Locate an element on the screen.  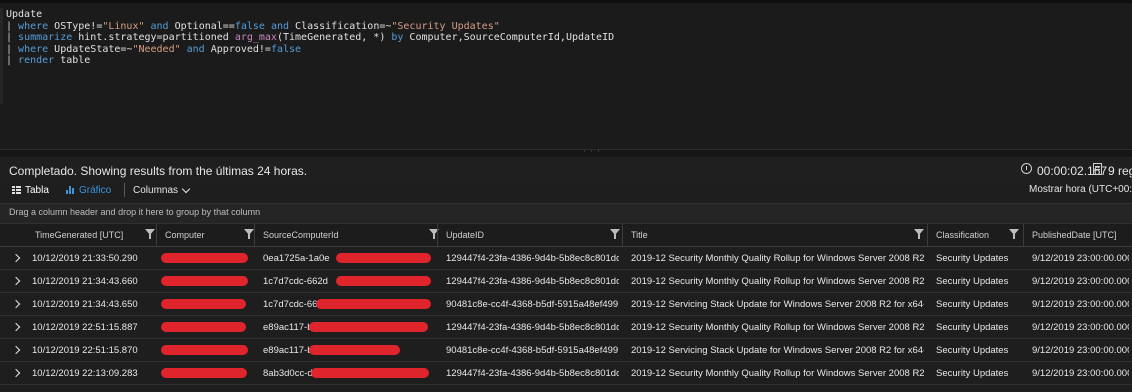
query-token: summarize is located at coordinates (48, 37).